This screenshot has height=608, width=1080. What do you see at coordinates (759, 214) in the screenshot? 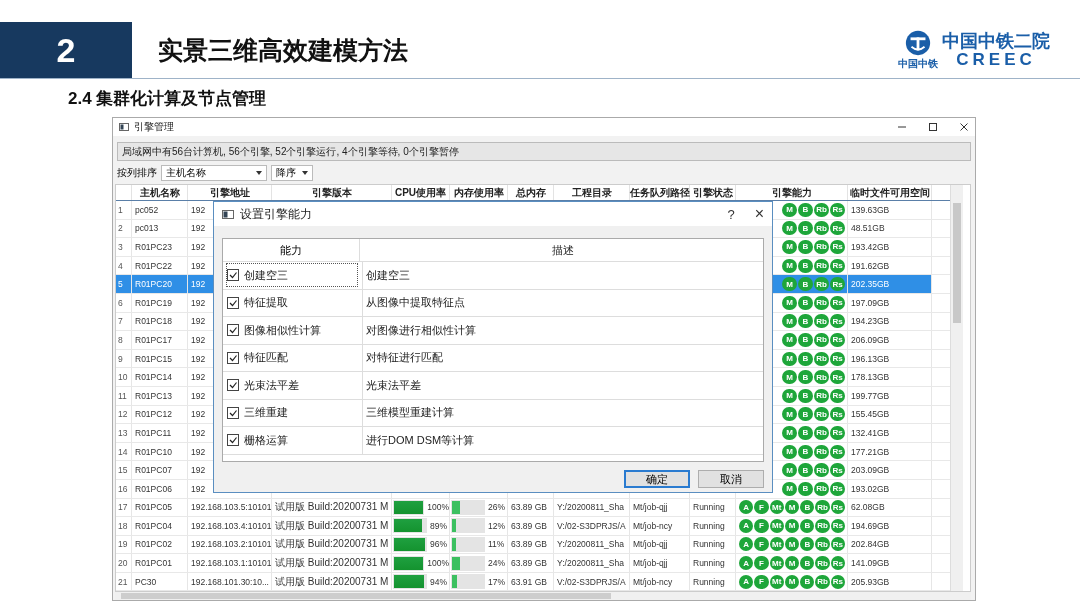
I see `close-button: ×` at bounding box center [759, 214].